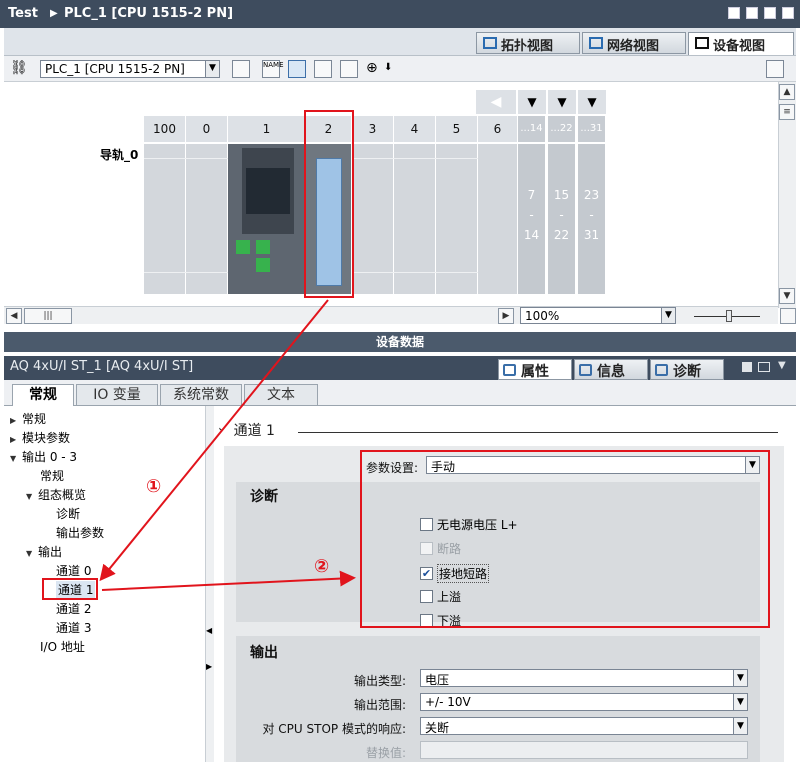 The height and width of the screenshot is (762, 800). Describe the element at coordinates (741, 43) in the screenshot. I see `tab-device-view: 设备视图` at that location.